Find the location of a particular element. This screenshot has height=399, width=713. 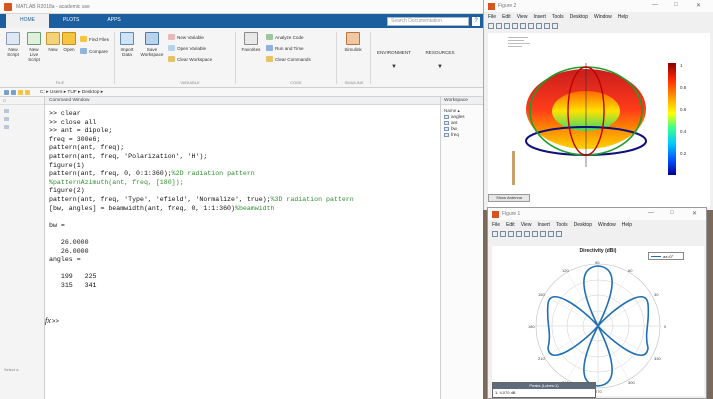

figure-icon is located at coordinates (495, 214).